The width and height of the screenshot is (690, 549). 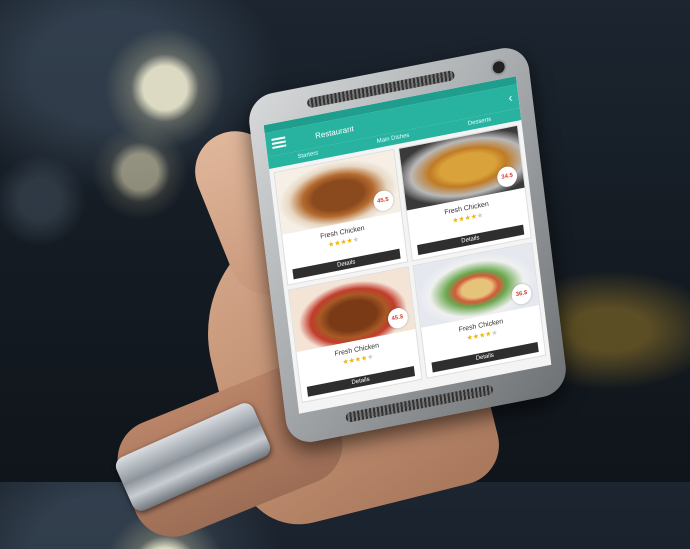 I want to click on back-chevron-icon: ‹, so click(x=511, y=97).